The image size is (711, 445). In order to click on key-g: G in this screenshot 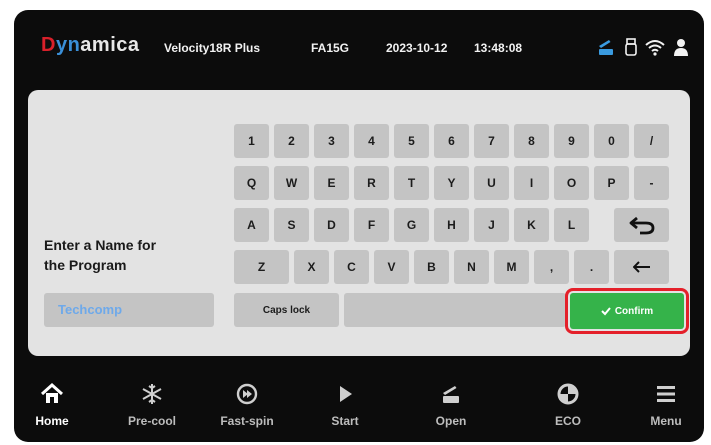, I will do `click(411, 225)`.